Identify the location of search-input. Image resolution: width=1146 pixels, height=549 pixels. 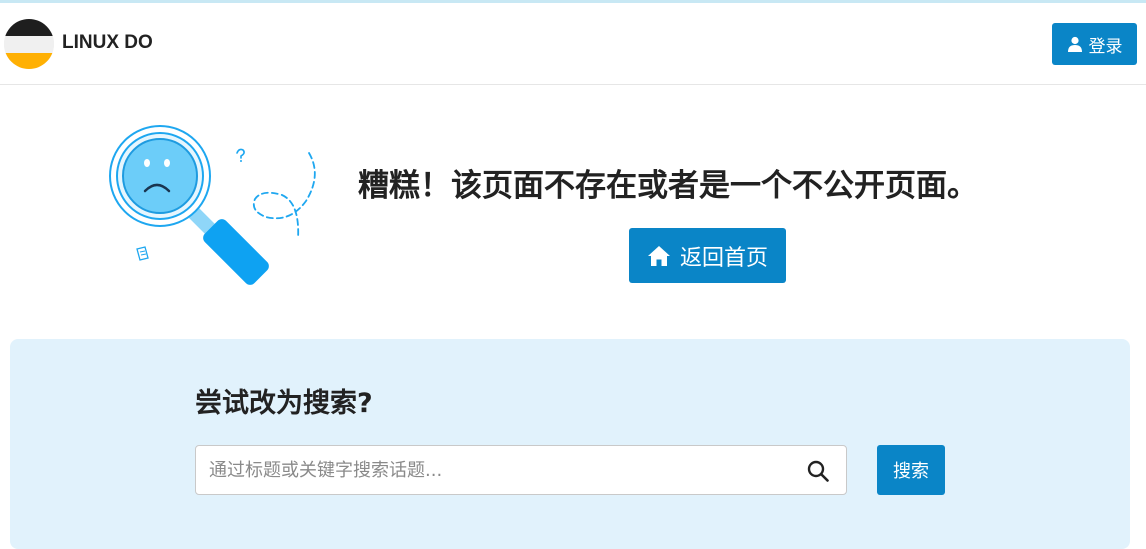
(496, 470).